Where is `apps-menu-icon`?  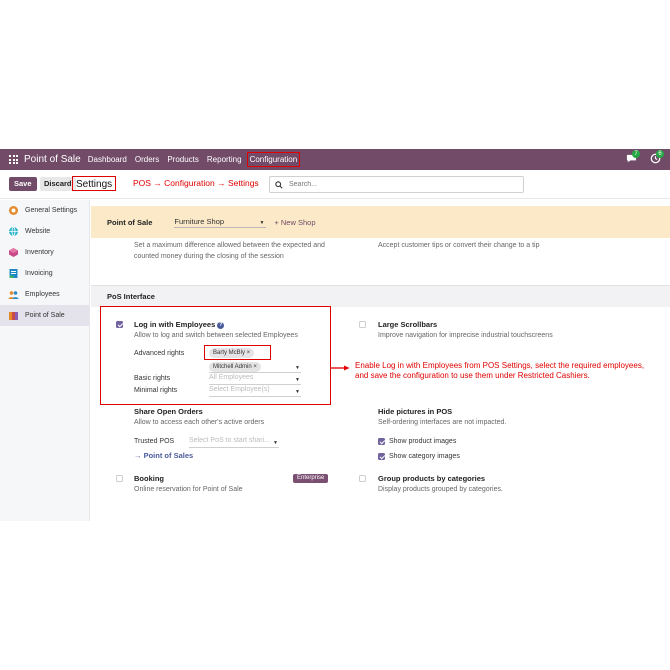
apps-menu-icon is located at coordinates (13, 159).